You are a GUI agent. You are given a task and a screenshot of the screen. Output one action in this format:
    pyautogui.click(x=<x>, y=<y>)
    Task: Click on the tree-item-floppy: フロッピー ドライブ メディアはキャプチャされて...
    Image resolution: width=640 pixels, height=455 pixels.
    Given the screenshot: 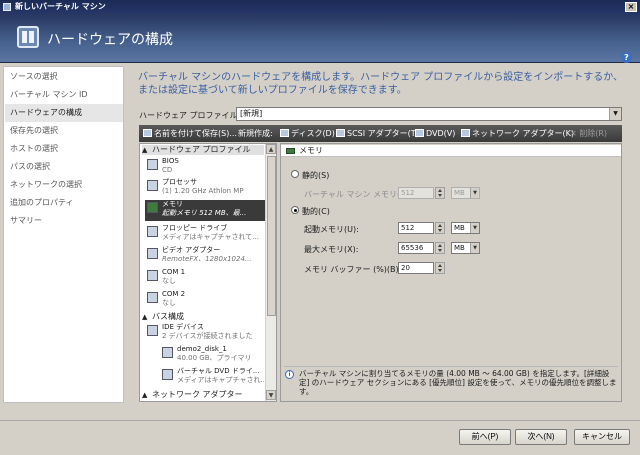 What is the action you would take?
    pyautogui.click(x=205, y=233)
    